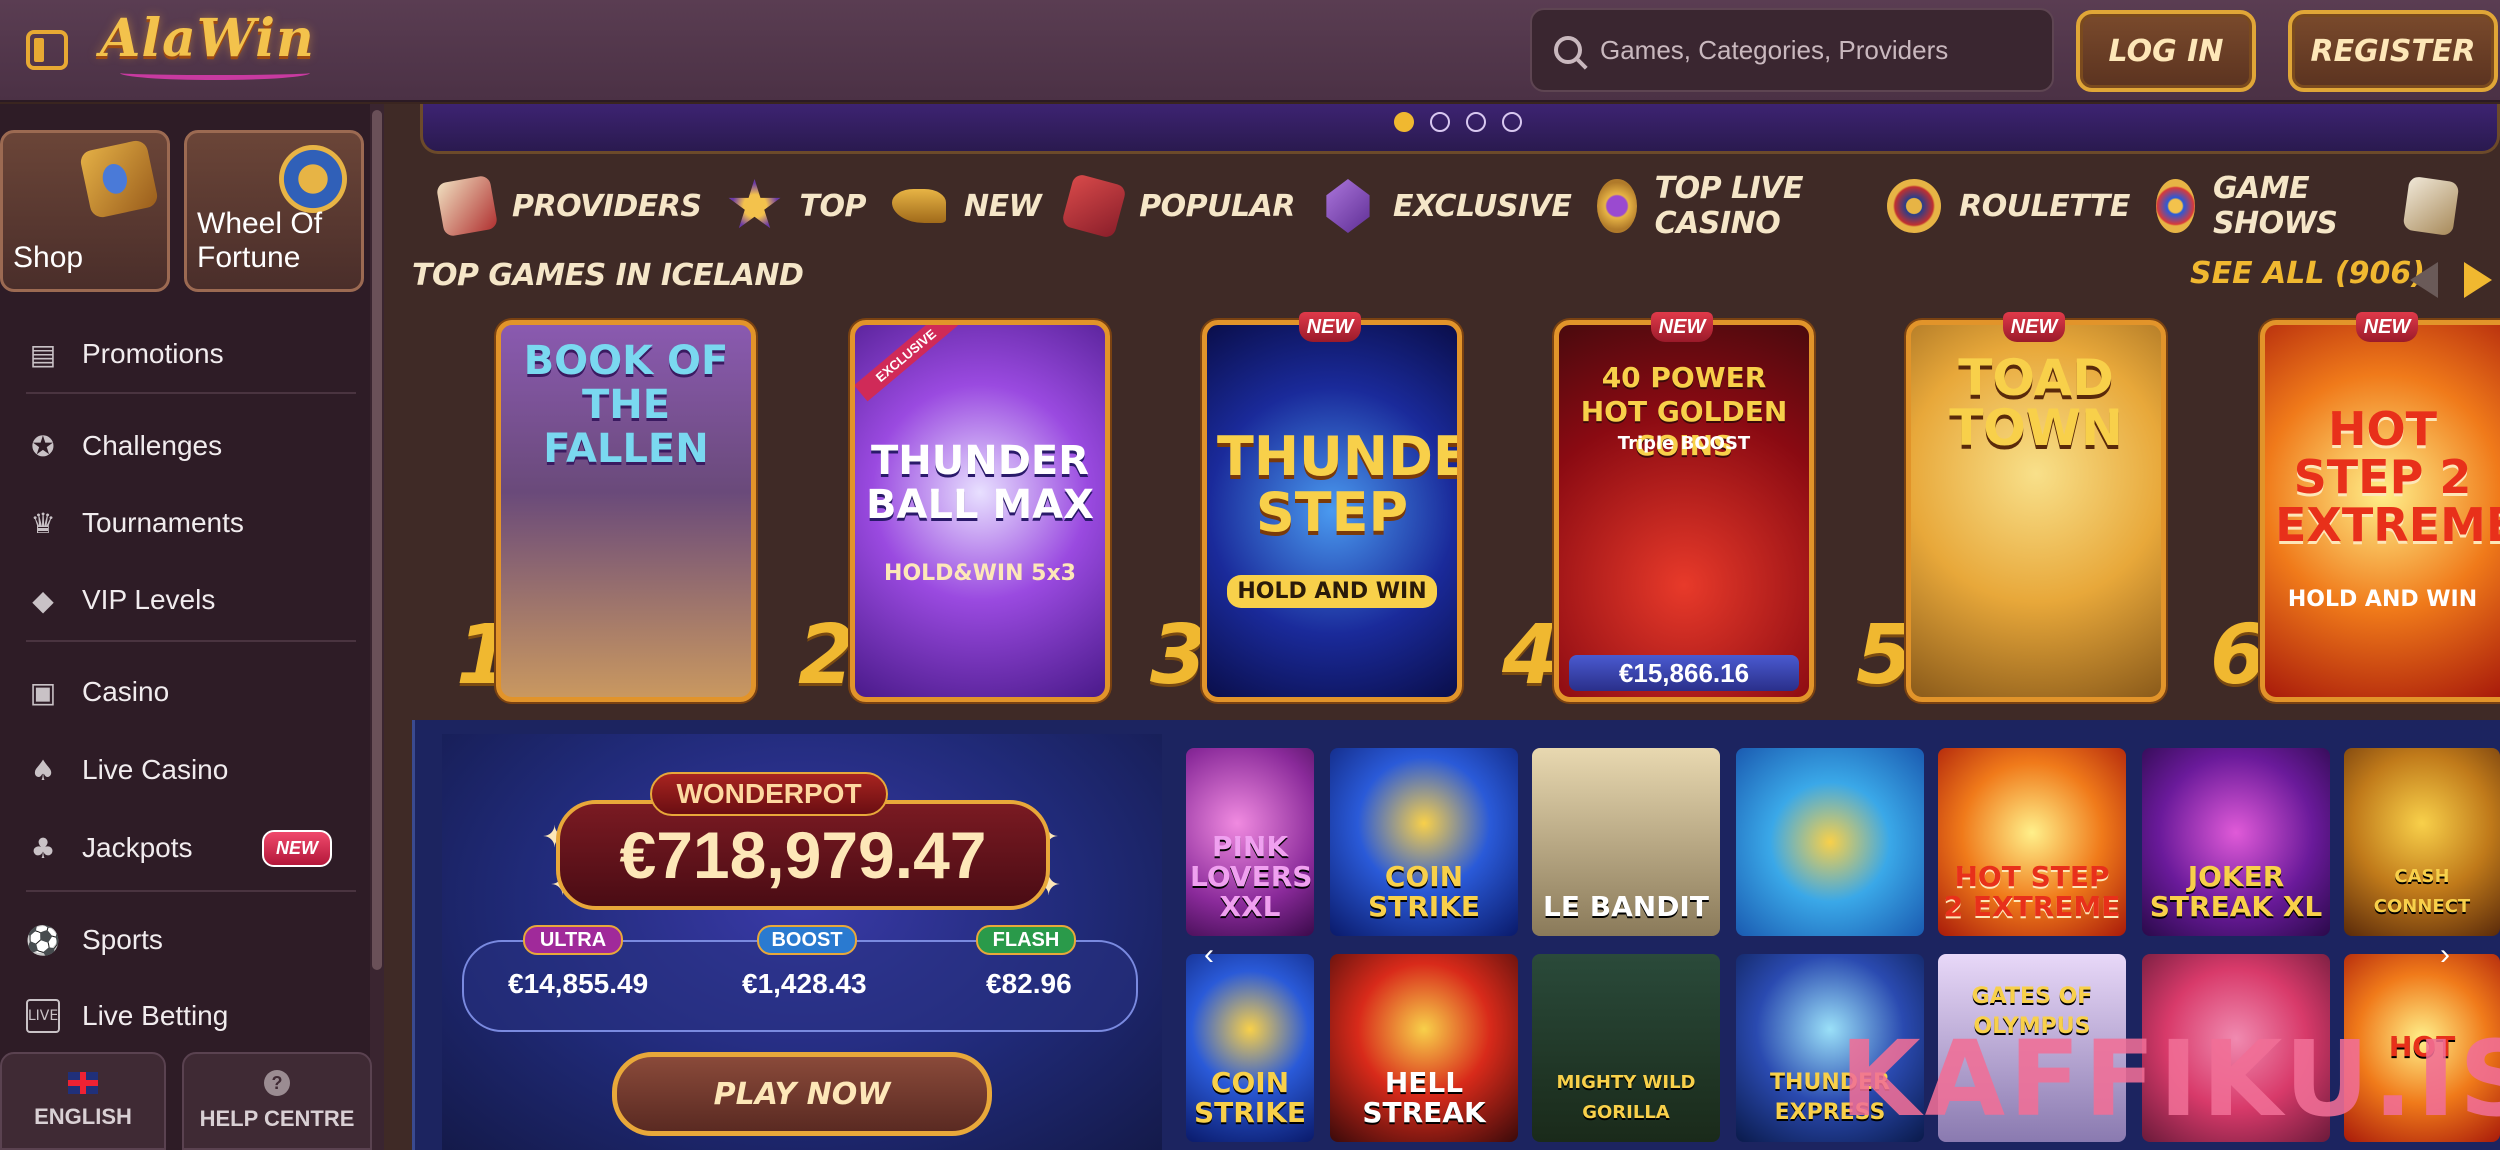 The image size is (2500, 1150). What do you see at coordinates (277, 1118) in the screenshot?
I see `help-centre-label: HELP CENTRE` at bounding box center [277, 1118].